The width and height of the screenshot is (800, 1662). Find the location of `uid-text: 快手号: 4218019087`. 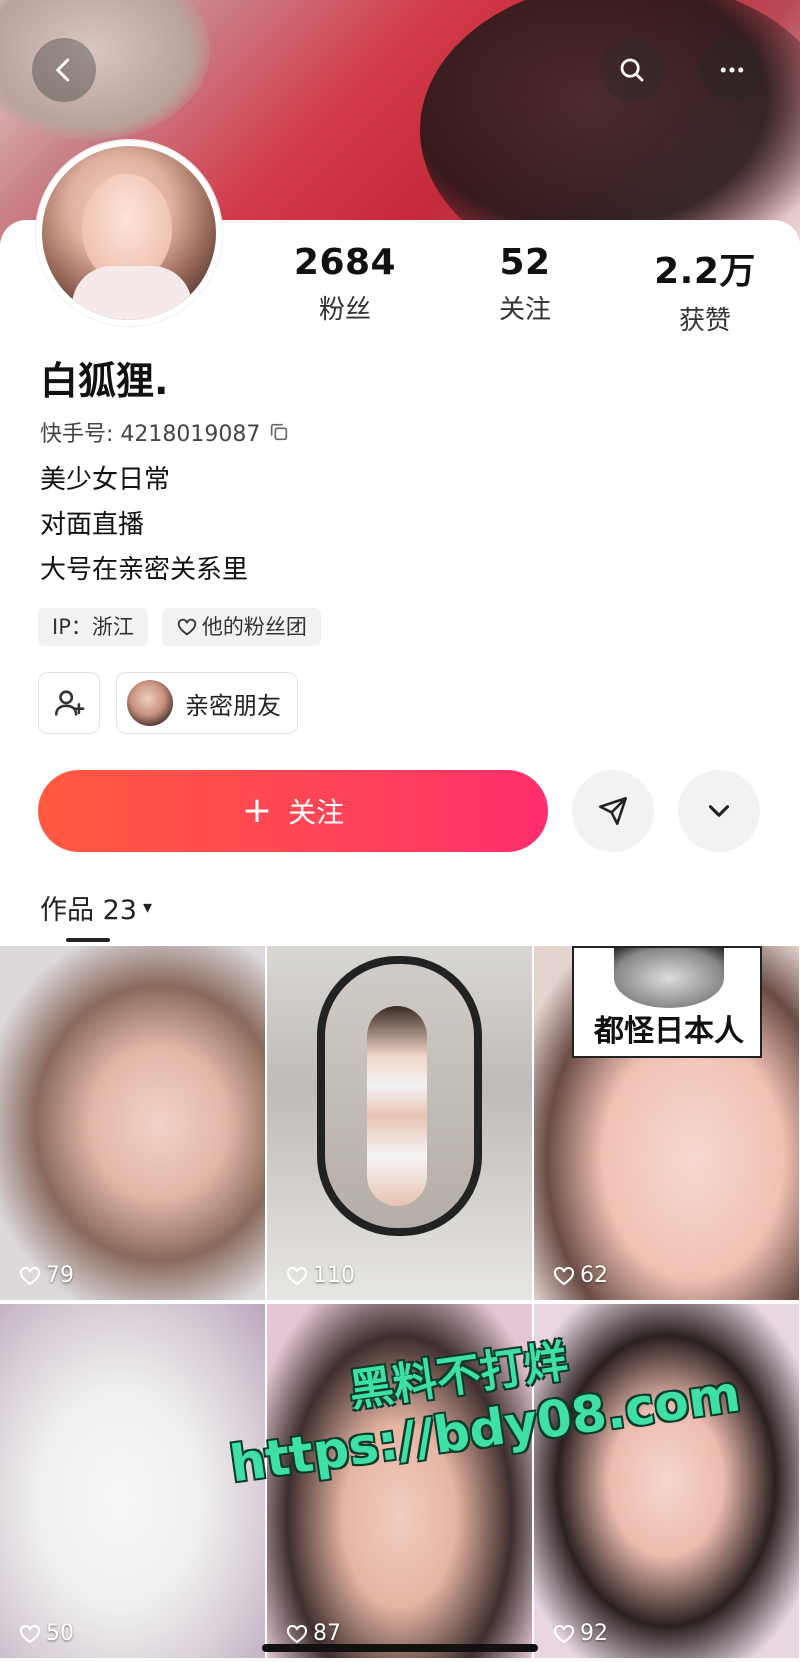

uid-text: 快手号: 4218019087 is located at coordinates (150, 434).